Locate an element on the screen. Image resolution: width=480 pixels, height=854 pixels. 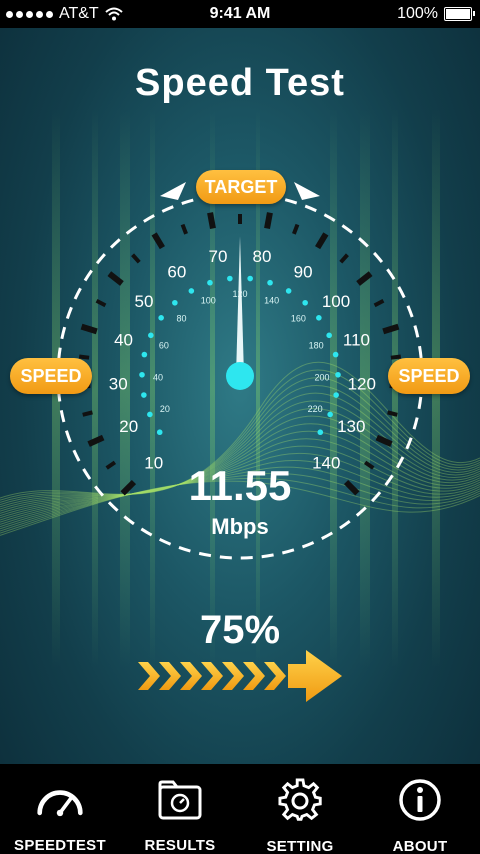
speed-unit: Mbps is located at coordinates (240, 526).